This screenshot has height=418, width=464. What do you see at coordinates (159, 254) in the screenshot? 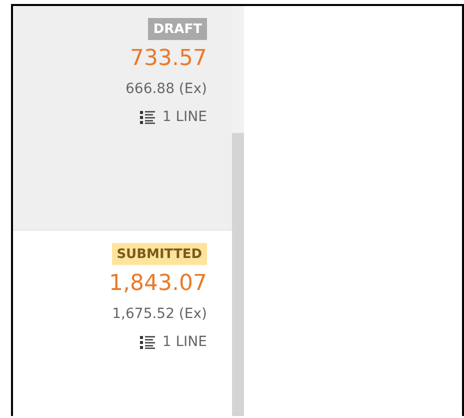
I see `status-badge: SUBMITTED` at bounding box center [159, 254].